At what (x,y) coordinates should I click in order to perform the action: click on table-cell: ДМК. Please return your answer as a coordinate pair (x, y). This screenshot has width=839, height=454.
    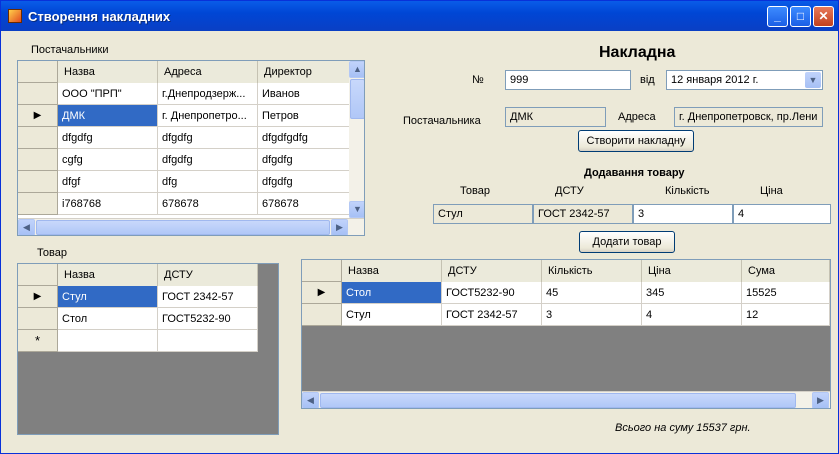
    Looking at the image, I should click on (108, 116).